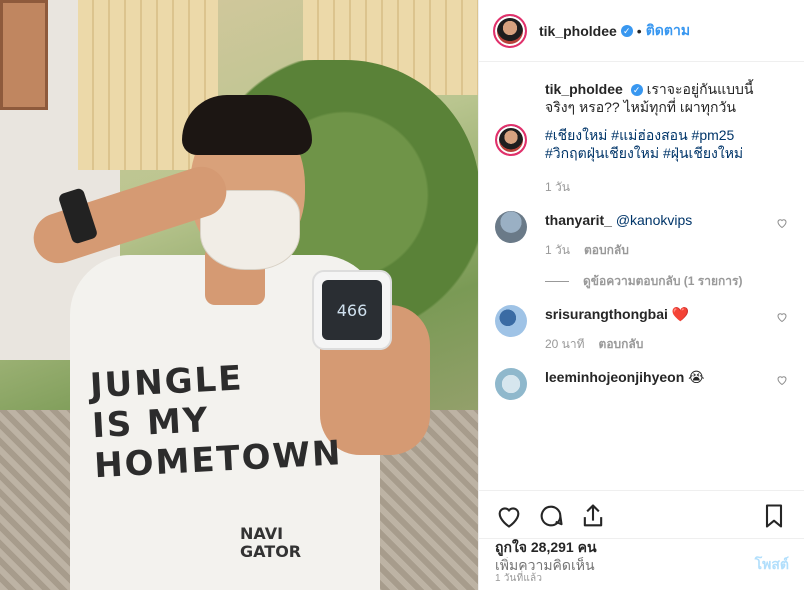 This screenshot has height=590, width=804. I want to click on air-quality-monitor: 466, so click(352, 310).